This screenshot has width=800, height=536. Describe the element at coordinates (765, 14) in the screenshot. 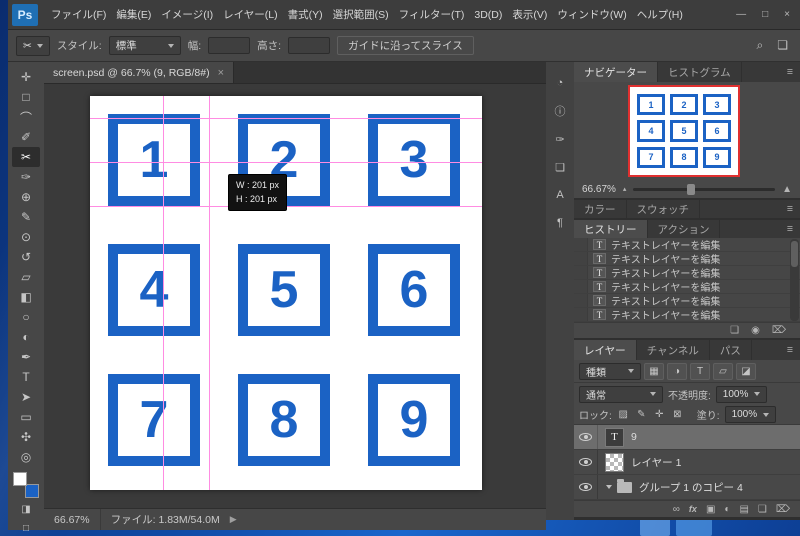

I see `maximize-button: □` at that location.